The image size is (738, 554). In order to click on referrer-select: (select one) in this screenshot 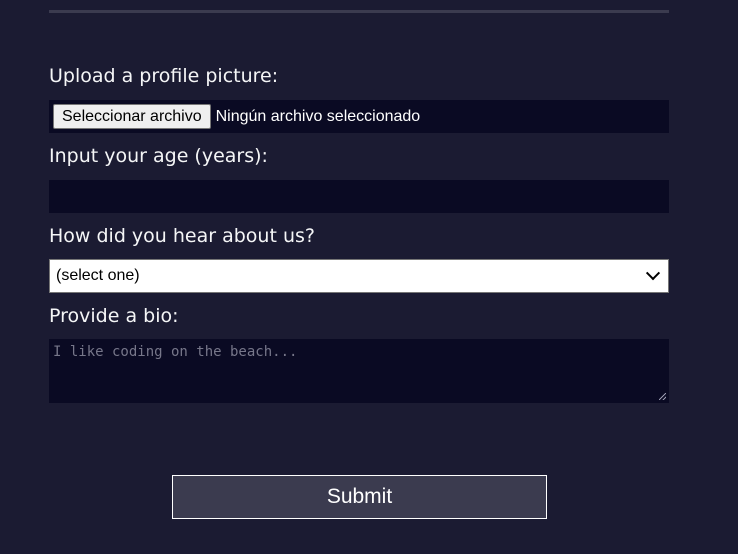, I will do `click(359, 276)`.